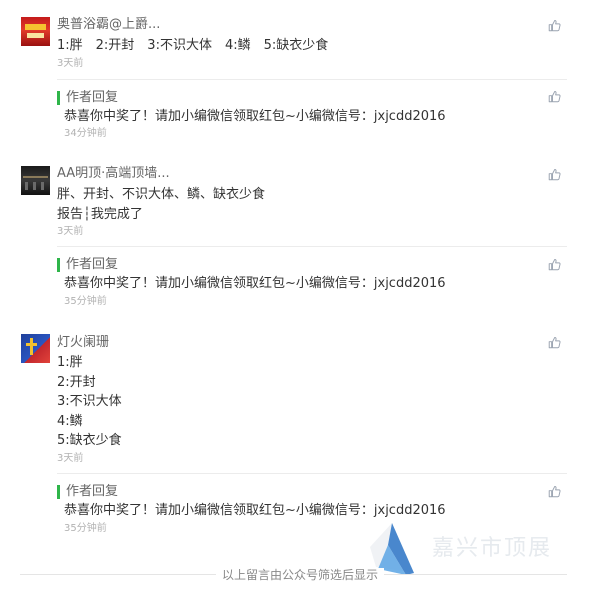 The image size is (600, 591). I want to click on comment-text: 胖、开封、不识大体、鳞、缺衣少食, so click(161, 194).